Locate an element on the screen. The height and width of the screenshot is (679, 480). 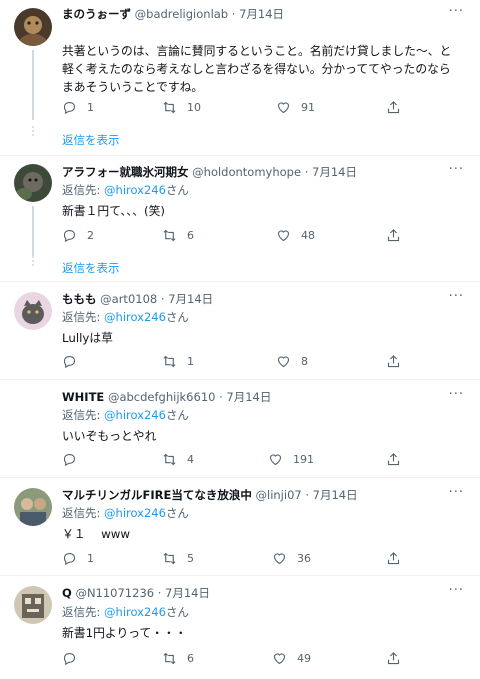
user-handle: @badreligionlab is located at coordinates (181, 14).